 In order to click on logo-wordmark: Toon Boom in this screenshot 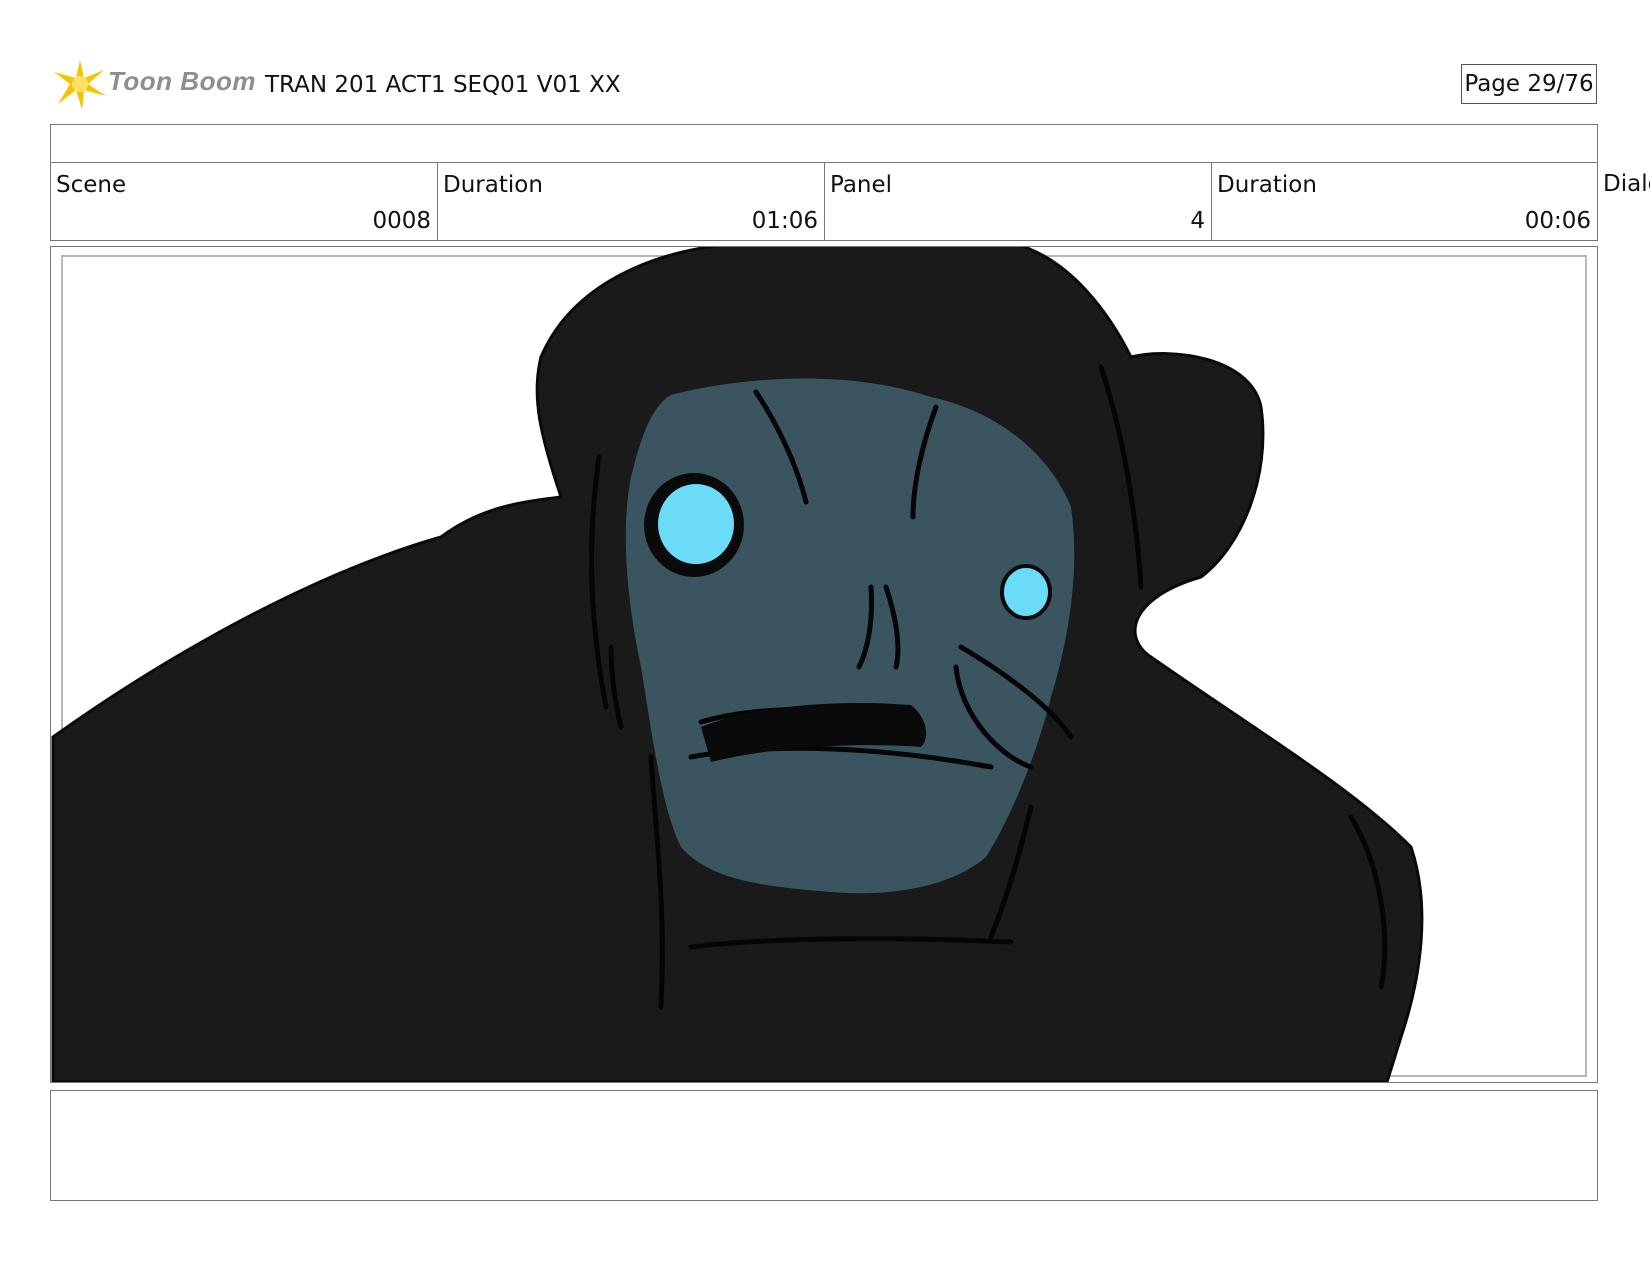, I will do `click(182, 81)`.